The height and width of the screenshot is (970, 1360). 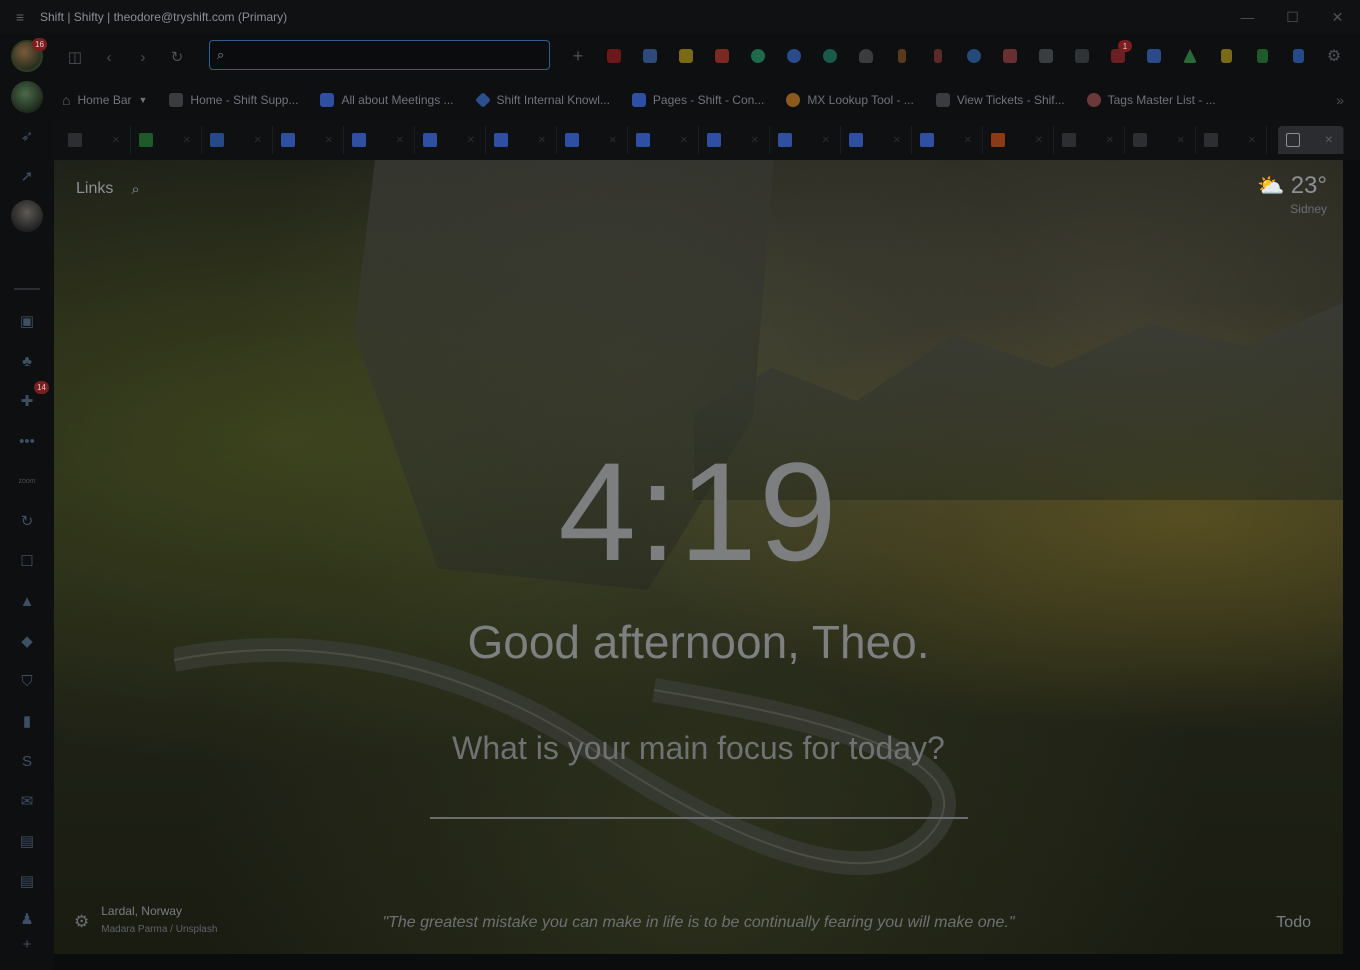 What do you see at coordinates (27, 801) in the screenshot?
I see `mail-icon: ✉` at bounding box center [27, 801].